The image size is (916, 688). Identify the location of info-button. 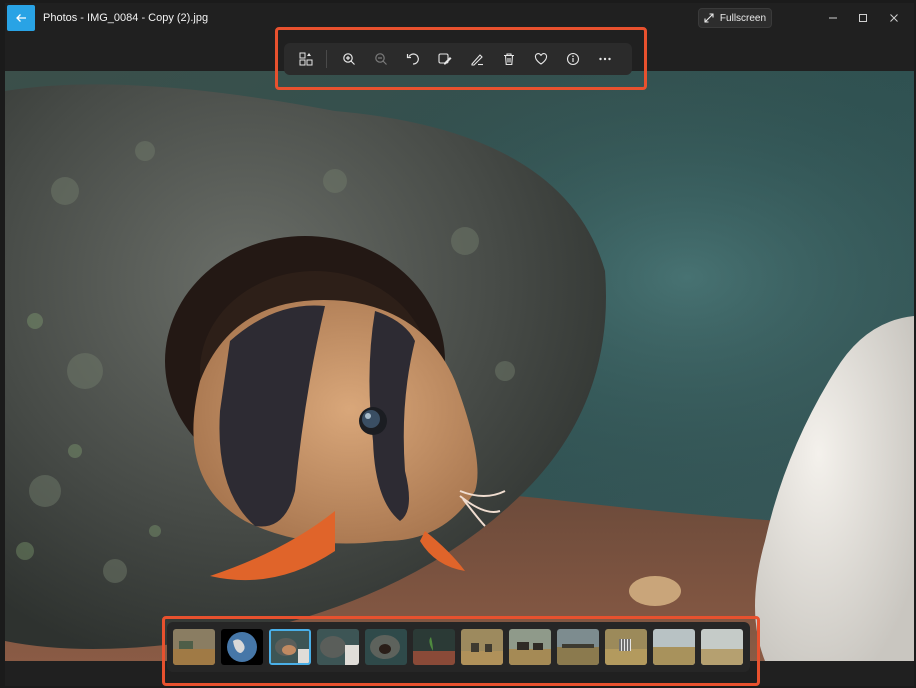
(573, 59).